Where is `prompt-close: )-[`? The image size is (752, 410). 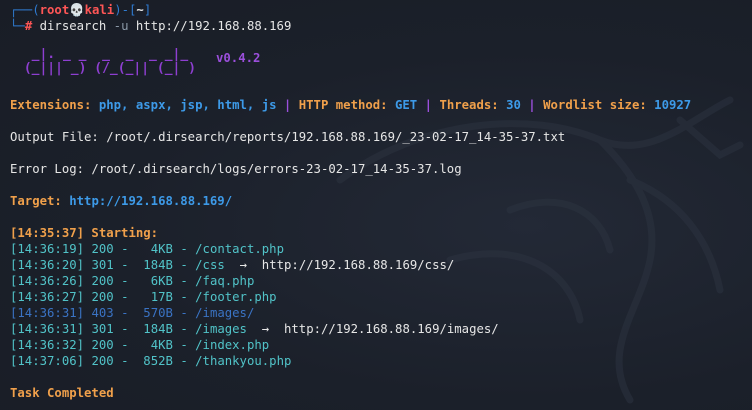
prompt-close: )-[ is located at coordinates (125, 10).